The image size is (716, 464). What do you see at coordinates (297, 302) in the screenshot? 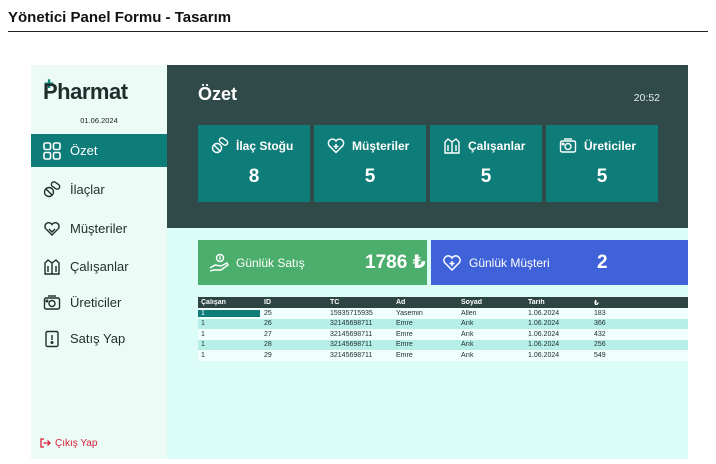
I see `column-header: ID` at bounding box center [297, 302].